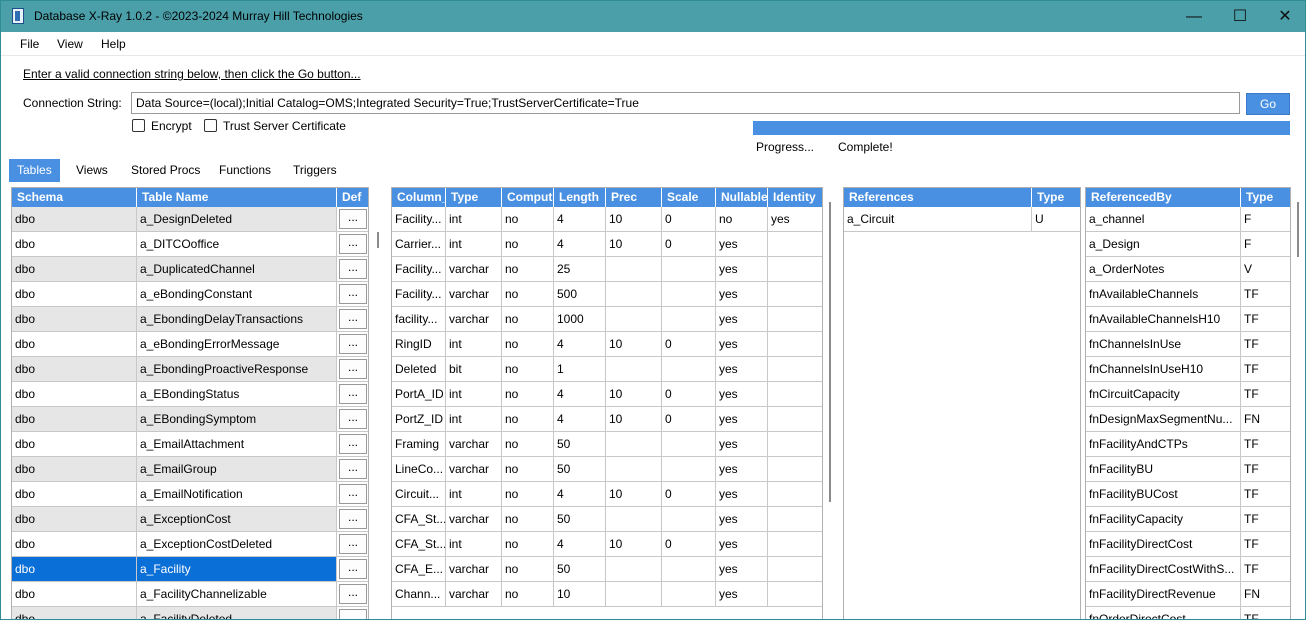 The height and width of the screenshot is (620, 1306). Describe the element at coordinates (378, 403) in the screenshot. I see `tables-scrollbar` at that location.